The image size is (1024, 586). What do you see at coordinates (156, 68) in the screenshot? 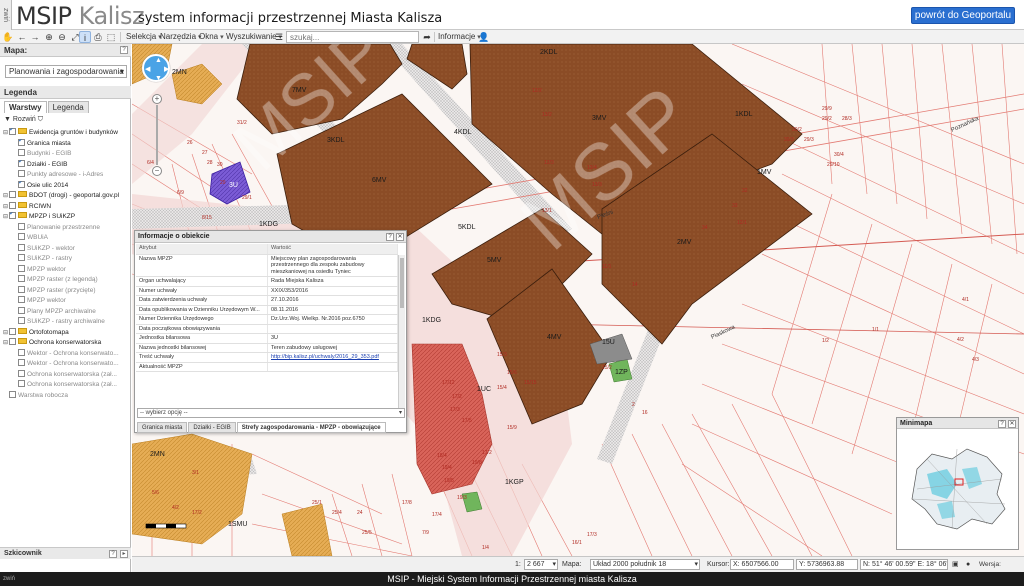
I see `pan-control: ▲ ▼ ◀ ▶` at bounding box center [156, 68].